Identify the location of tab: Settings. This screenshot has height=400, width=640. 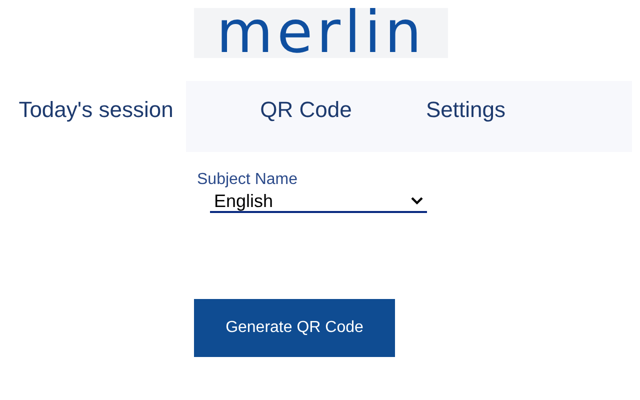
(466, 109).